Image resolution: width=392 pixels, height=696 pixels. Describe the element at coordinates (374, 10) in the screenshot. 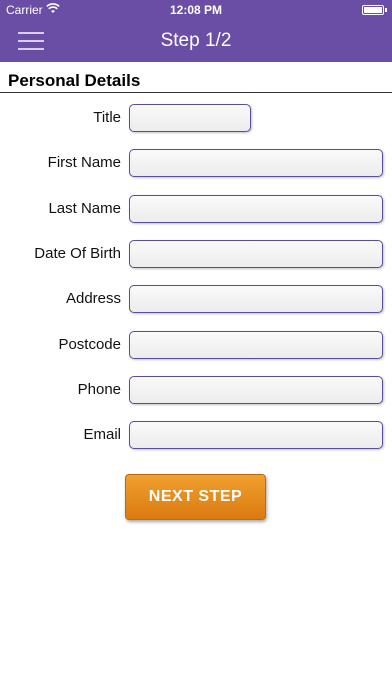

I see `battery-icon` at that location.